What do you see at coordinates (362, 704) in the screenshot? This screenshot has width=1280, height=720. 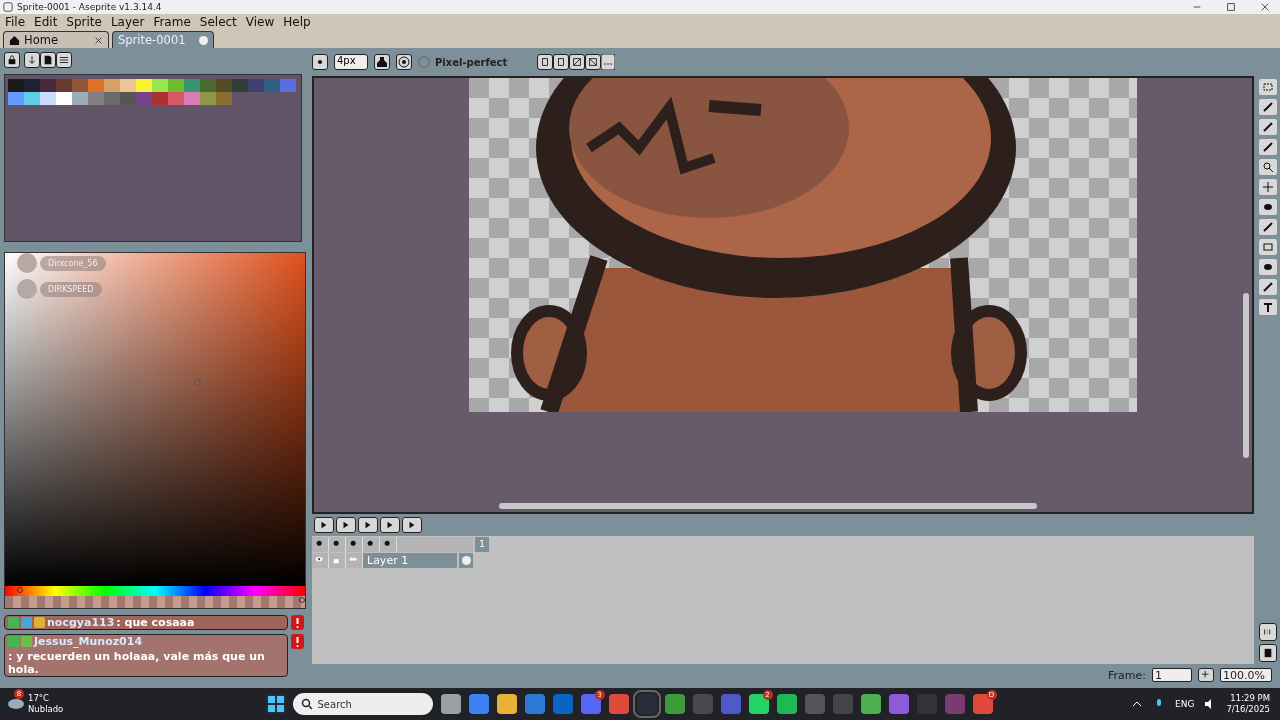 I see `search-field: Search` at bounding box center [362, 704].